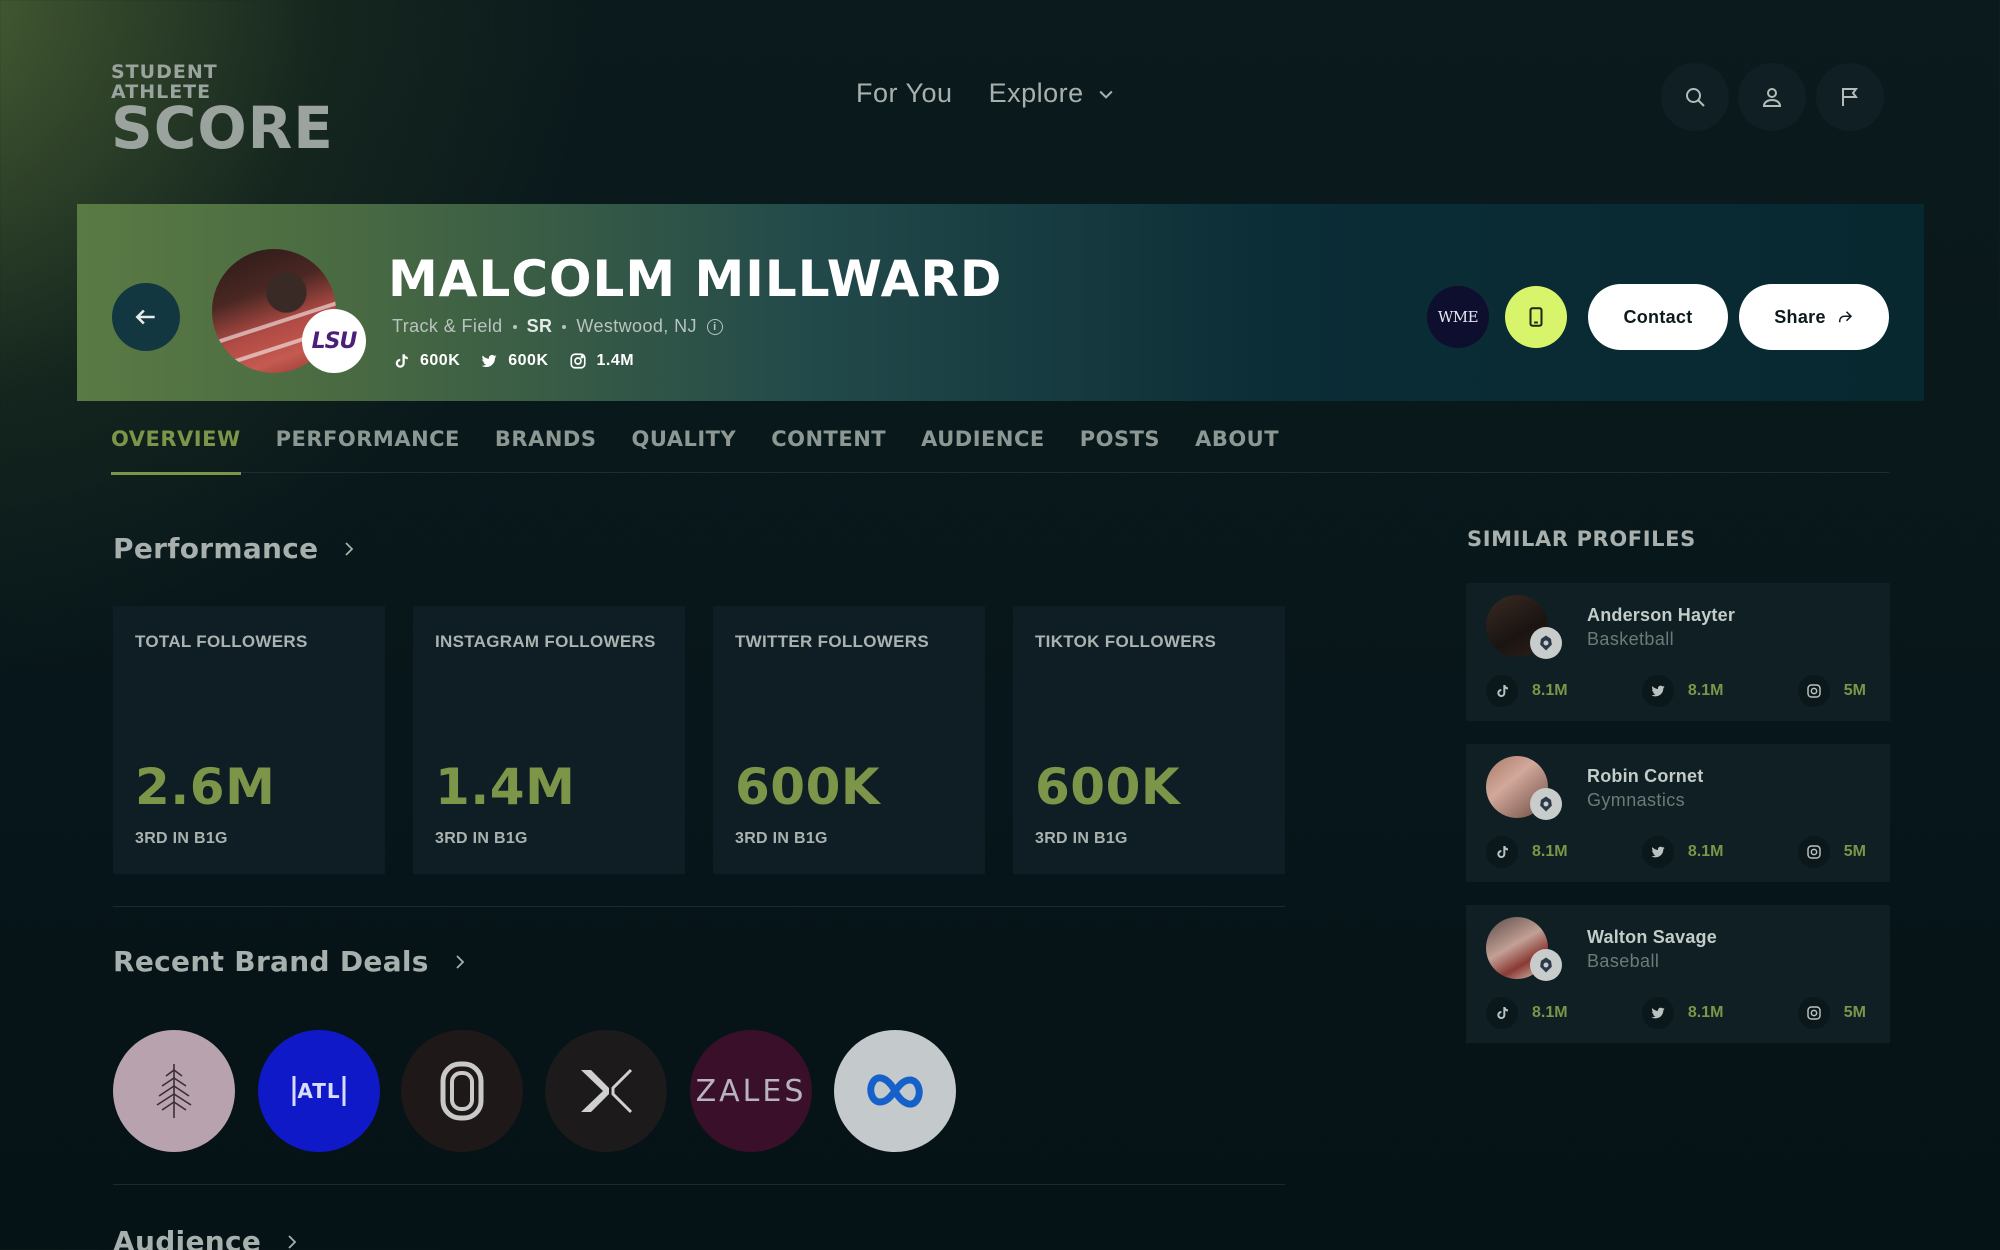 The width and height of the screenshot is (2000, 1250). I want to click on x-logo-icon, so click(607, 1091).